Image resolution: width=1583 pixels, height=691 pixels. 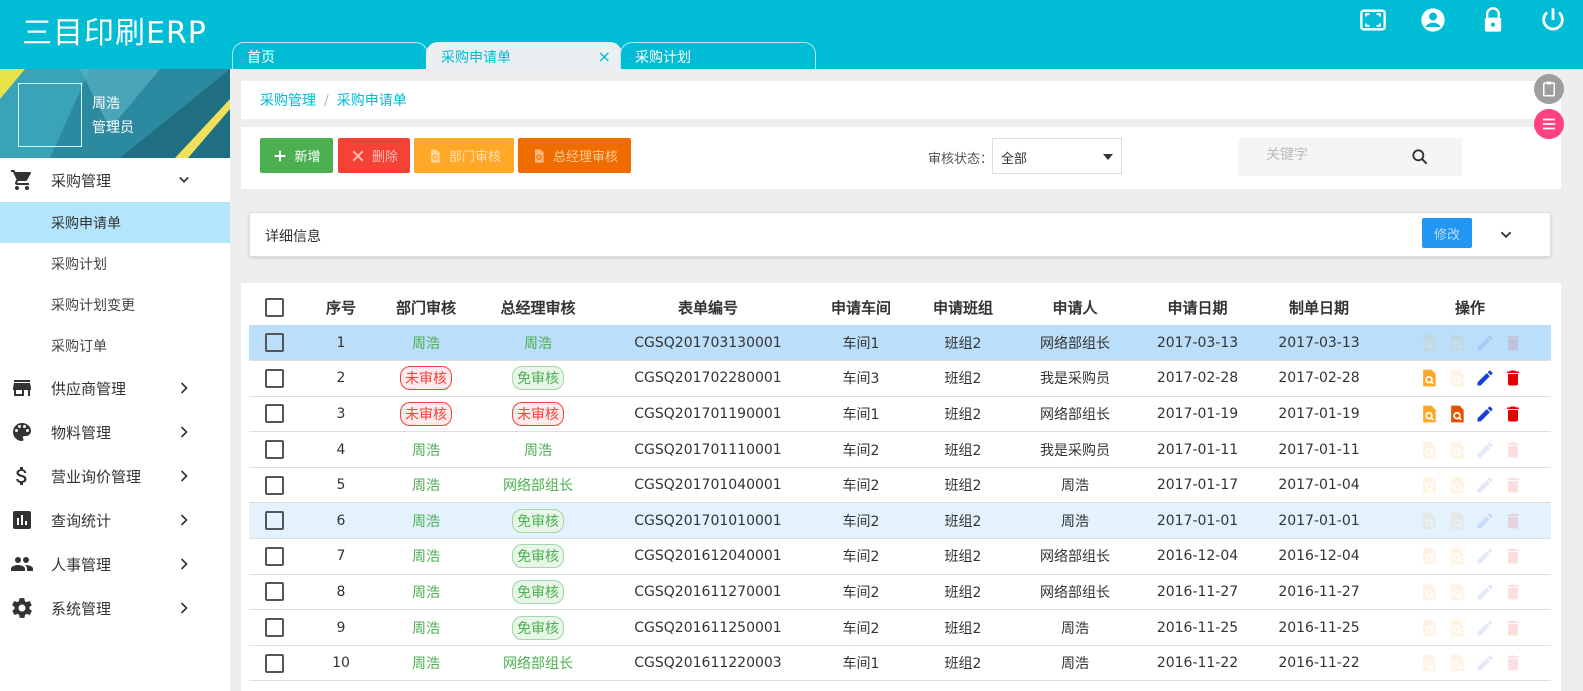 I want to click on sidebar-item-label: 查询统计, so click(x=81, y=520).